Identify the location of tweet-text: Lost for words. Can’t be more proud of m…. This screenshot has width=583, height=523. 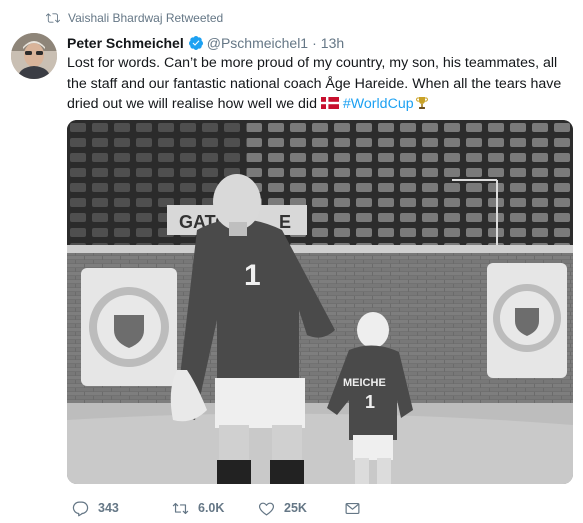
(319, 84).